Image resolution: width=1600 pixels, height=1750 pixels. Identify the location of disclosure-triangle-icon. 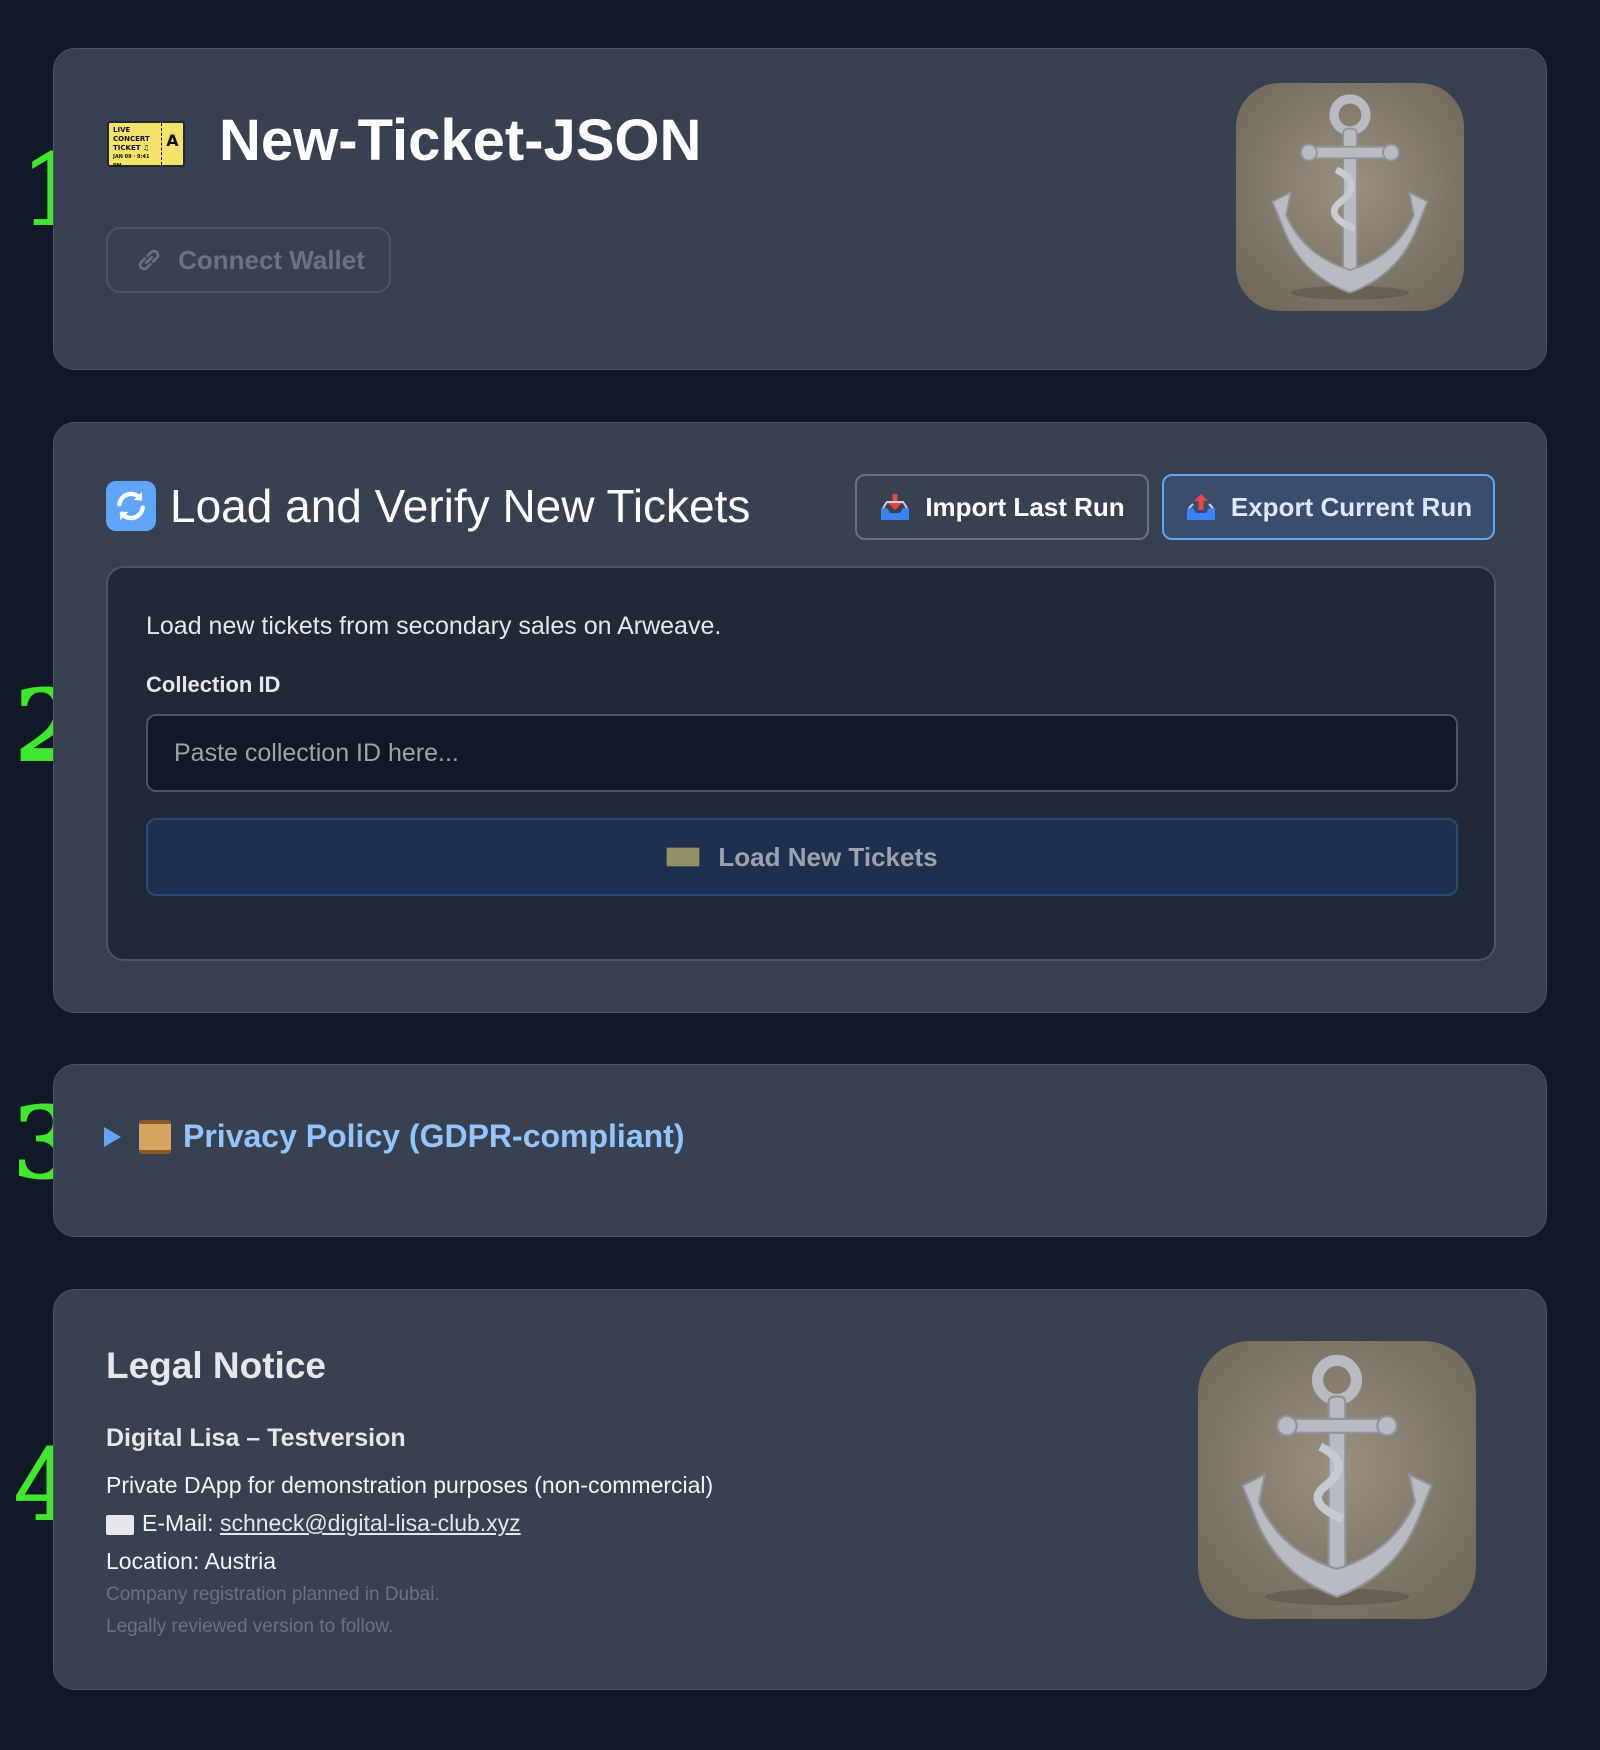
(112, 1136).